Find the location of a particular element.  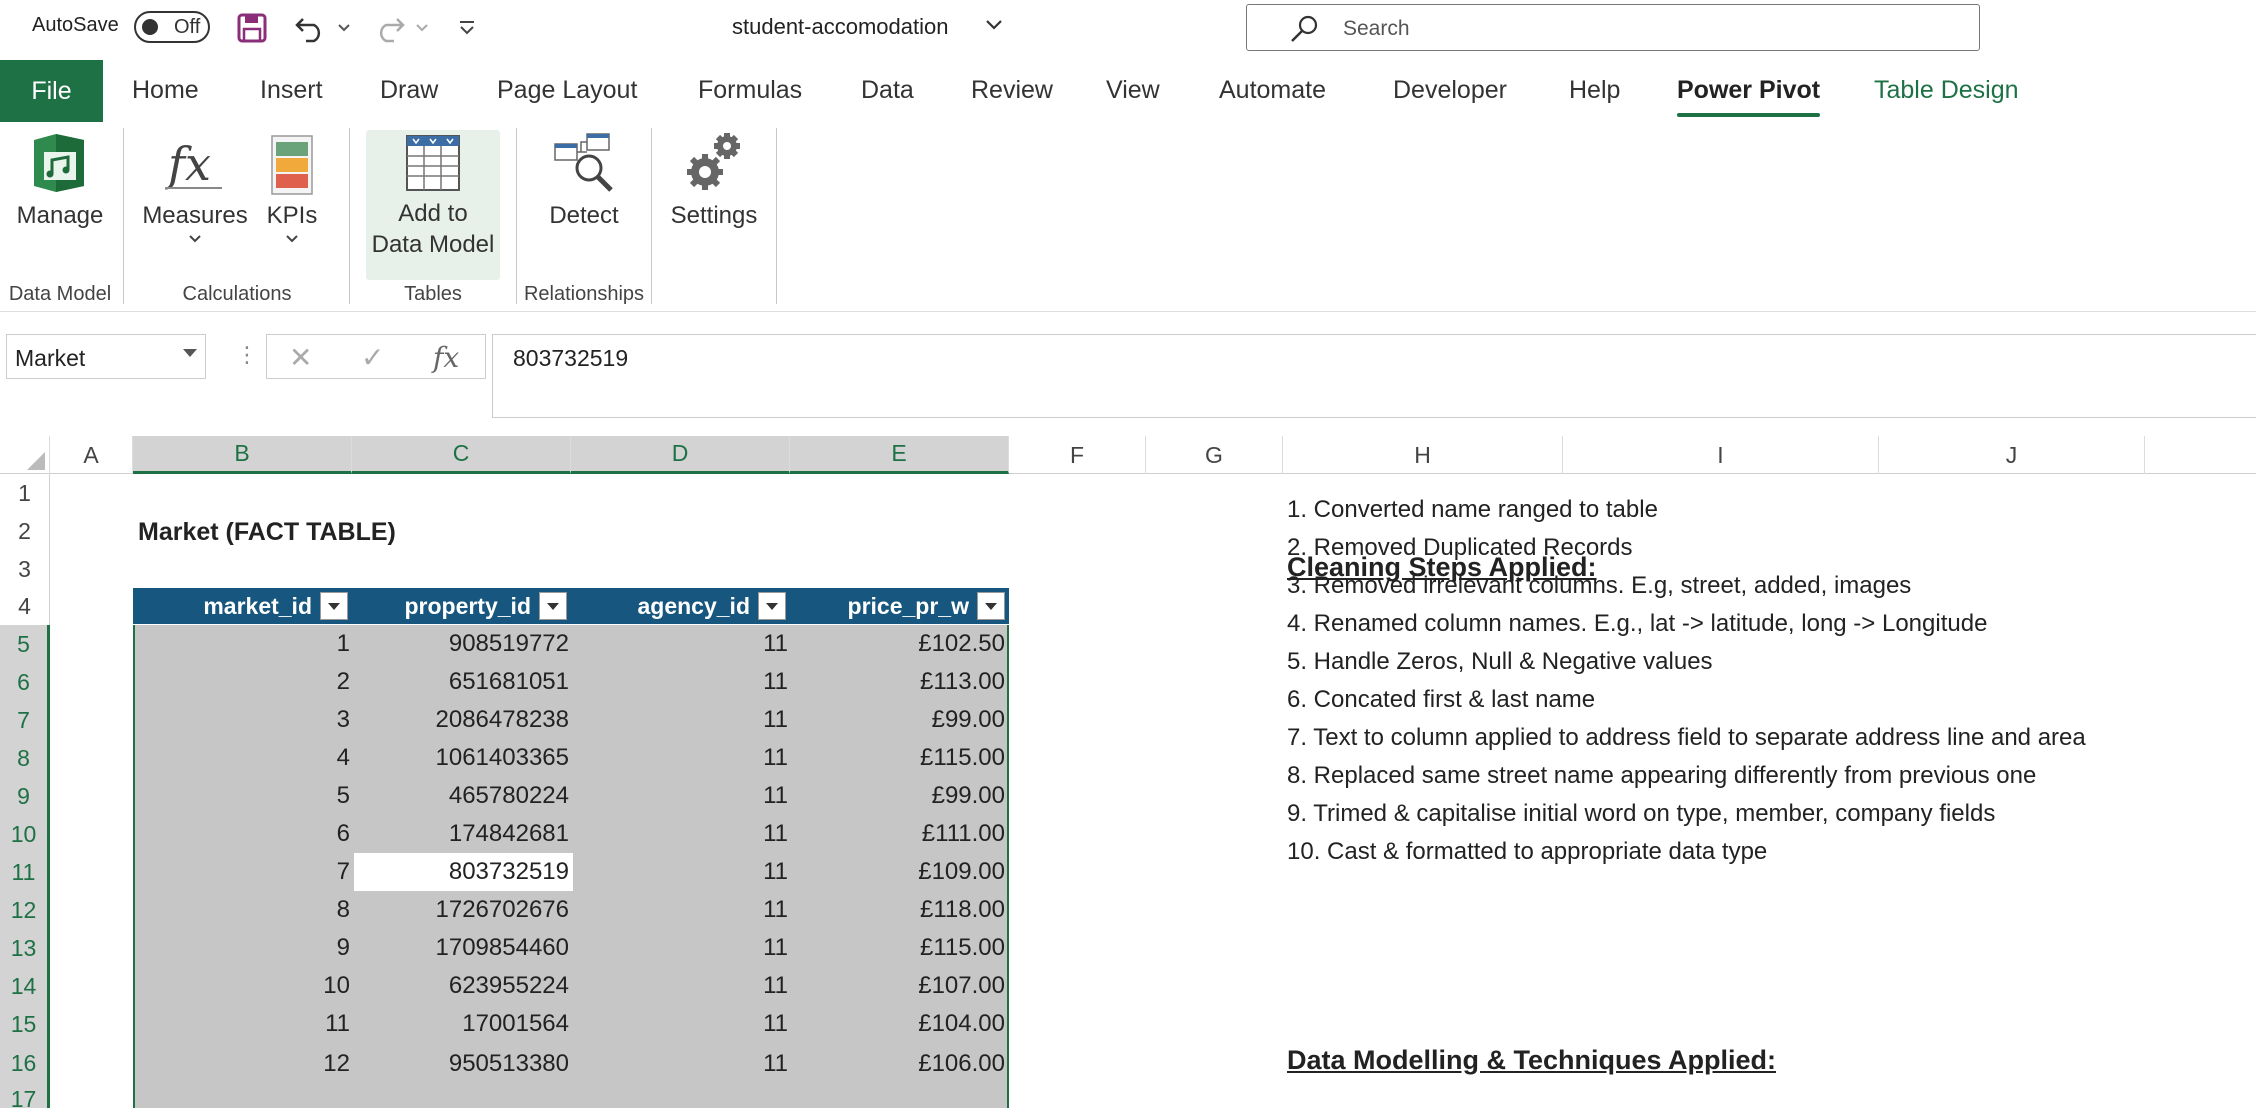

row-header-4: 4 is located at coordinates (25, 606).